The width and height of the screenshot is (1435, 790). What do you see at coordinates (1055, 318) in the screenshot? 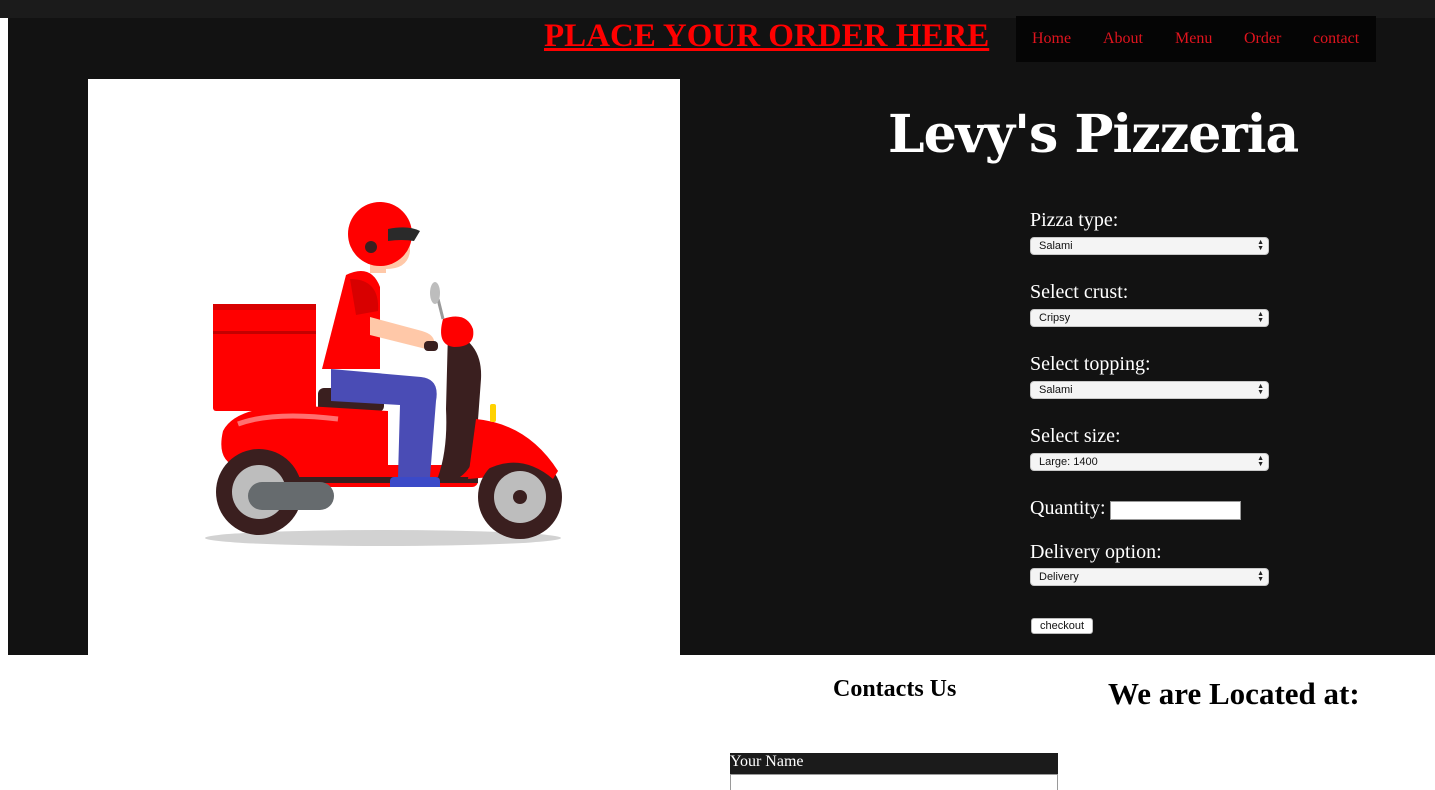
I see `crust-value: Cripsy` at bounding box center [1055, 318].